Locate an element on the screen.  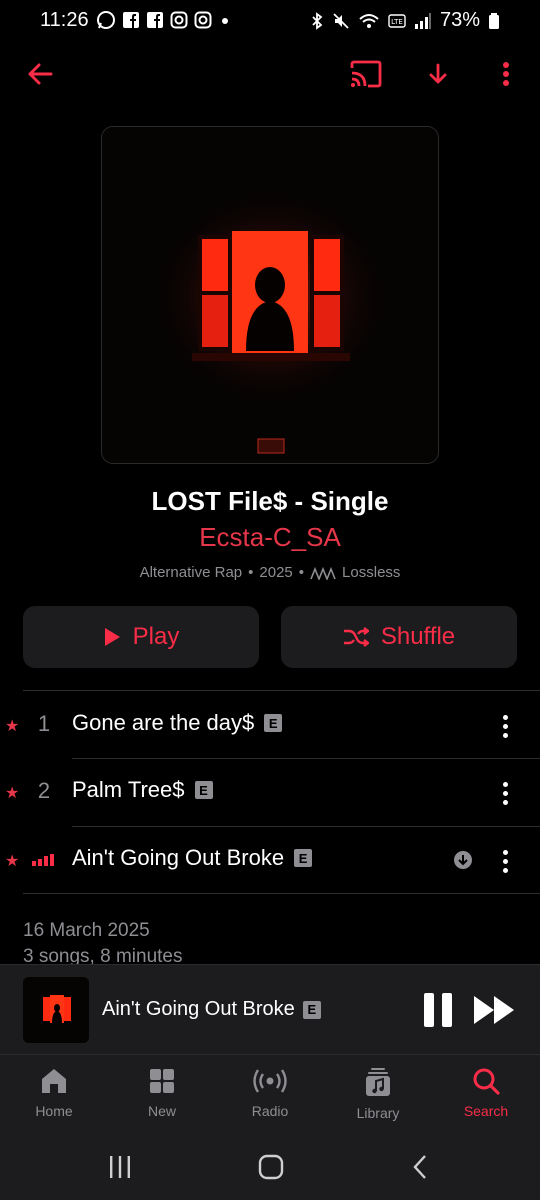
signal-icon is located at coordinates (422, 20).